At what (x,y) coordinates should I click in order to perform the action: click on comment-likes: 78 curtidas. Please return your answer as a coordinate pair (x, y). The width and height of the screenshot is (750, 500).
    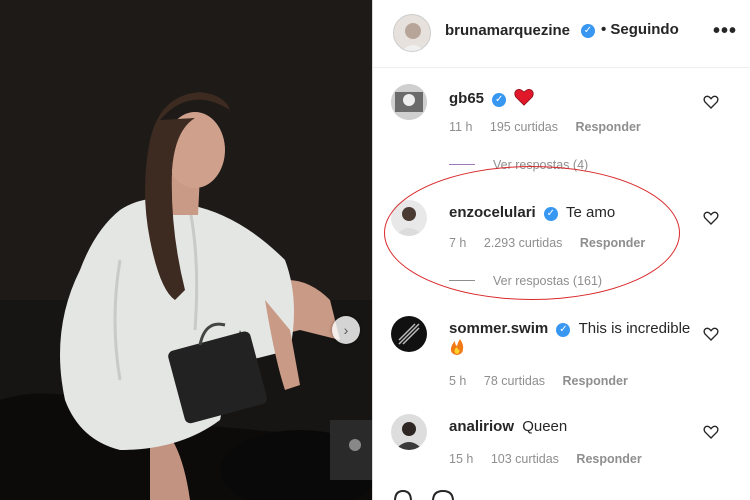
    Looking at the image, I should click on (514, 381).